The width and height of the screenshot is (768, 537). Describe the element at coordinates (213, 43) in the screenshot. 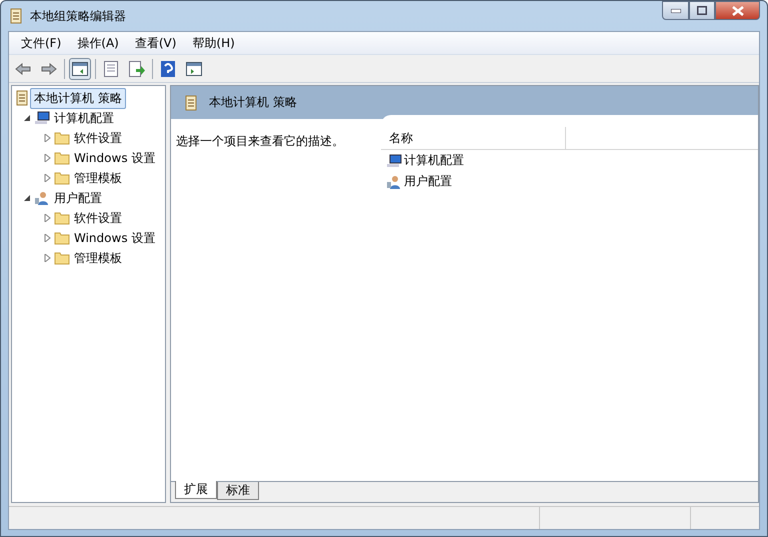

I see `menu-item: 帮助(H)` at that location.